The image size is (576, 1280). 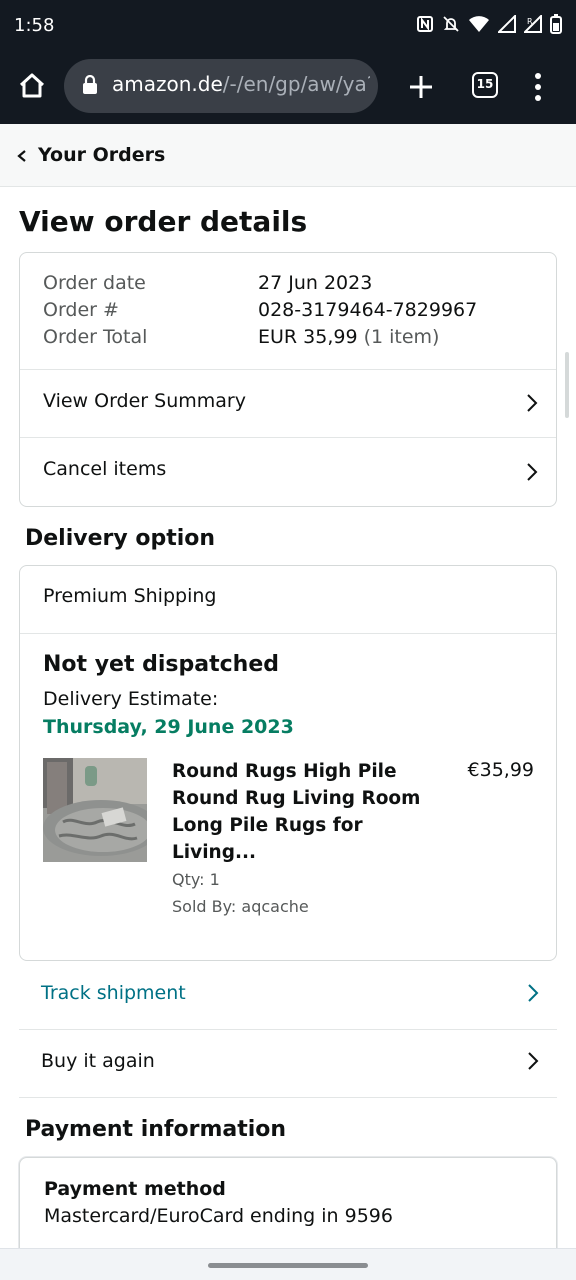 I want to click on back-label: Your Orders, so click(x=102, y=155).